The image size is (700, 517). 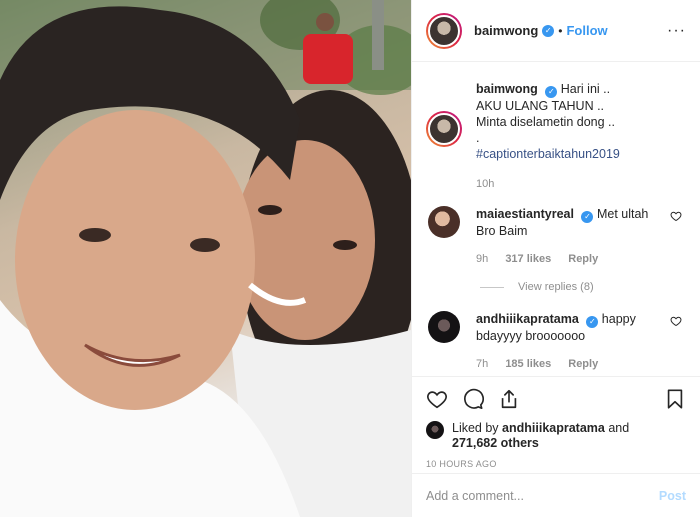 What do you see at coordinates (545, 122) in the screenshot?
I see `caption-line: Minta diselametin dong ..` at bounding box center [545, 122].